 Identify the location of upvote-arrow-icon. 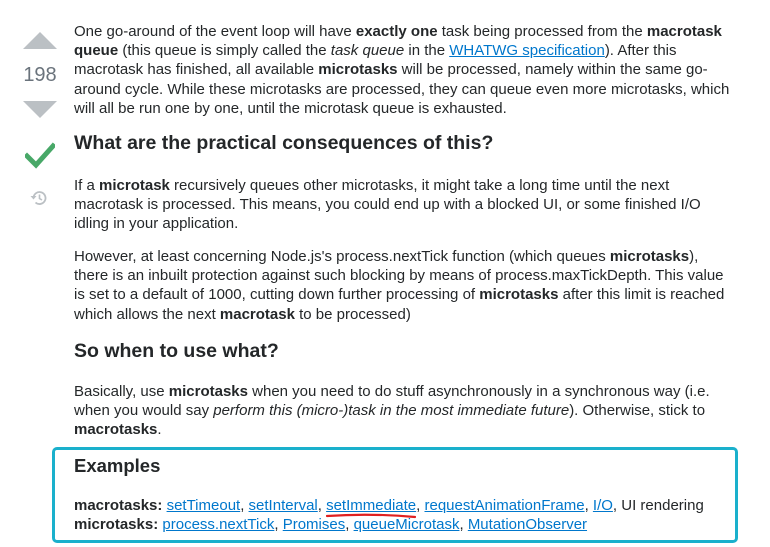
(40, 40).